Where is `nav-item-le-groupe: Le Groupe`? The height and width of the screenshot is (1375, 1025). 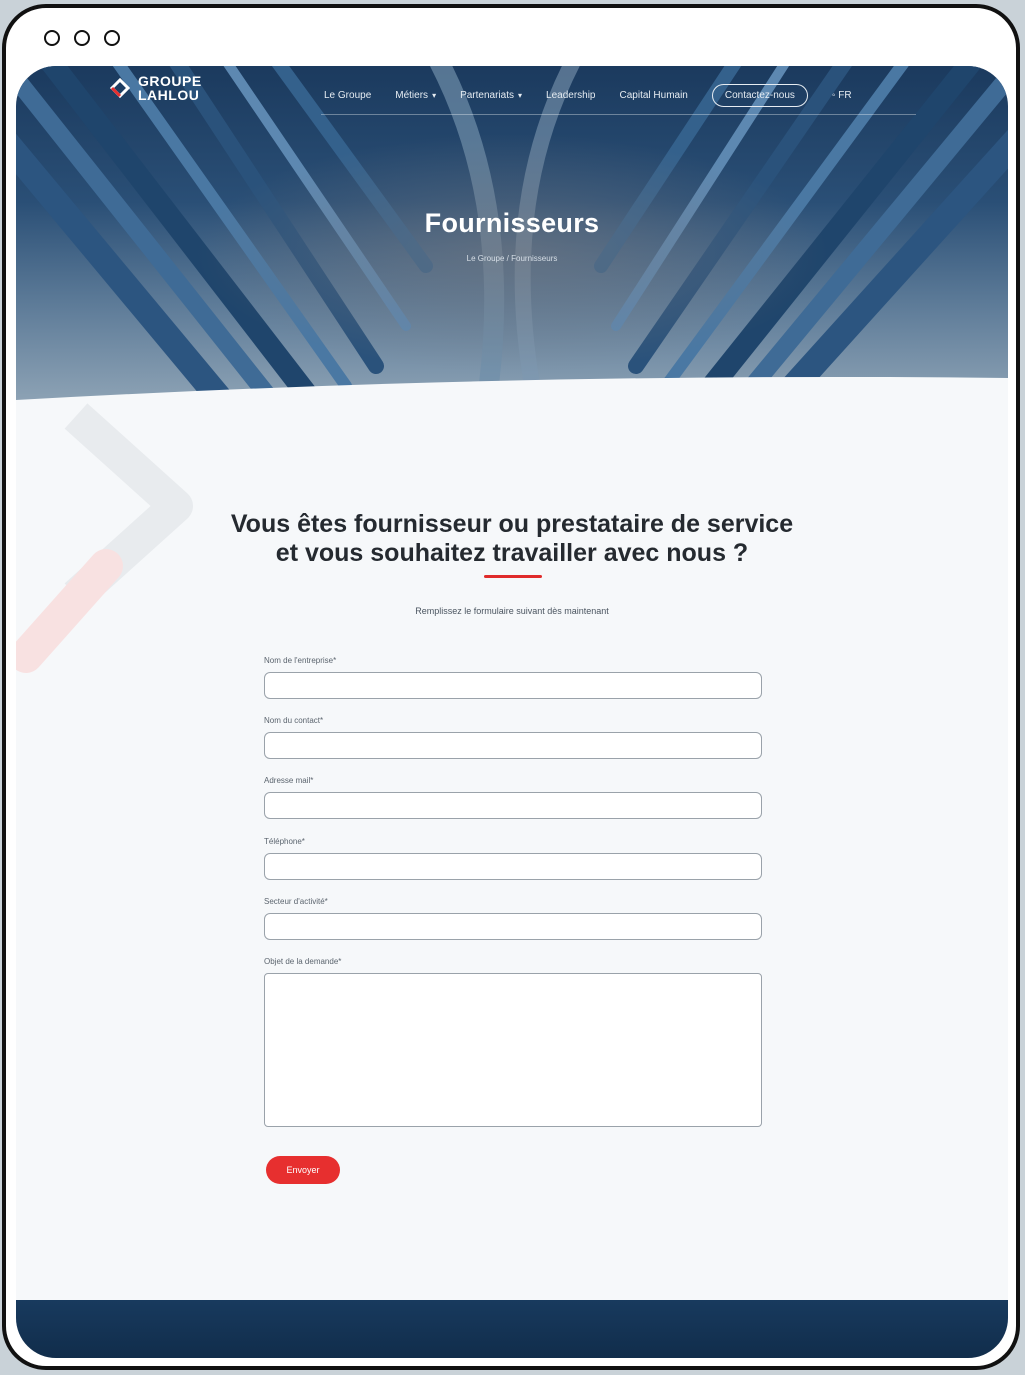
nav-item-le-groupe: Le Groupe is located at coordinates (347, 95).